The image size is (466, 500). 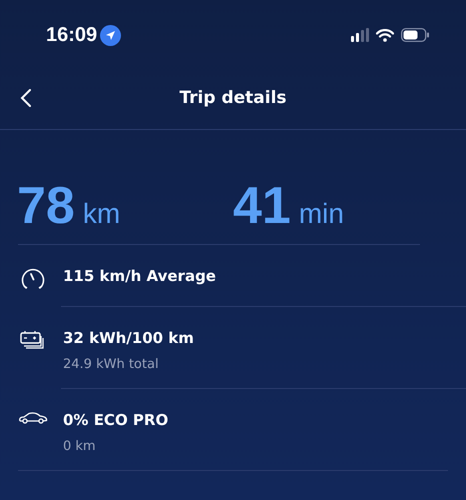 What do you see at coordinates (33, 279) in the screenshot?
I see `speedometer-icon` at bounding box center [33, 279].